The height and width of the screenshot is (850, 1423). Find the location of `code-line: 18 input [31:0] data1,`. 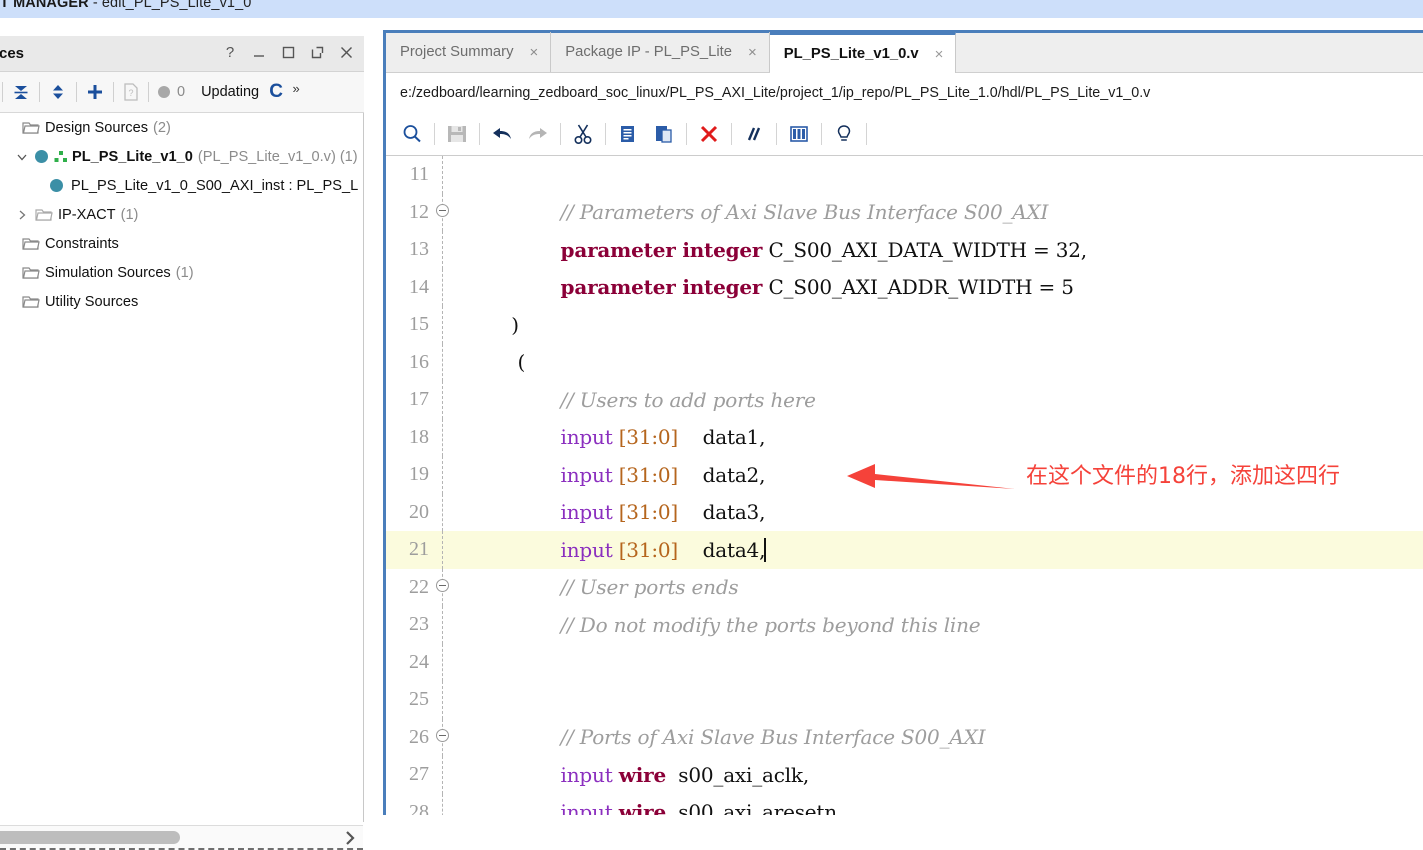

code-line: 18 input [31:0] data1, is located at coordinates (904, 437).